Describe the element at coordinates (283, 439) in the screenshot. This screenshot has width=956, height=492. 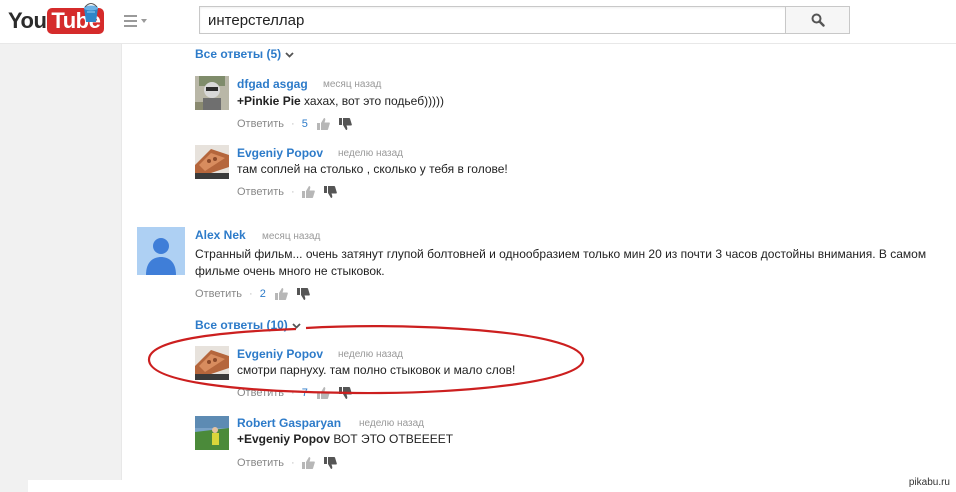
I see `mention-link: +Evgeniy Popov` at that location.